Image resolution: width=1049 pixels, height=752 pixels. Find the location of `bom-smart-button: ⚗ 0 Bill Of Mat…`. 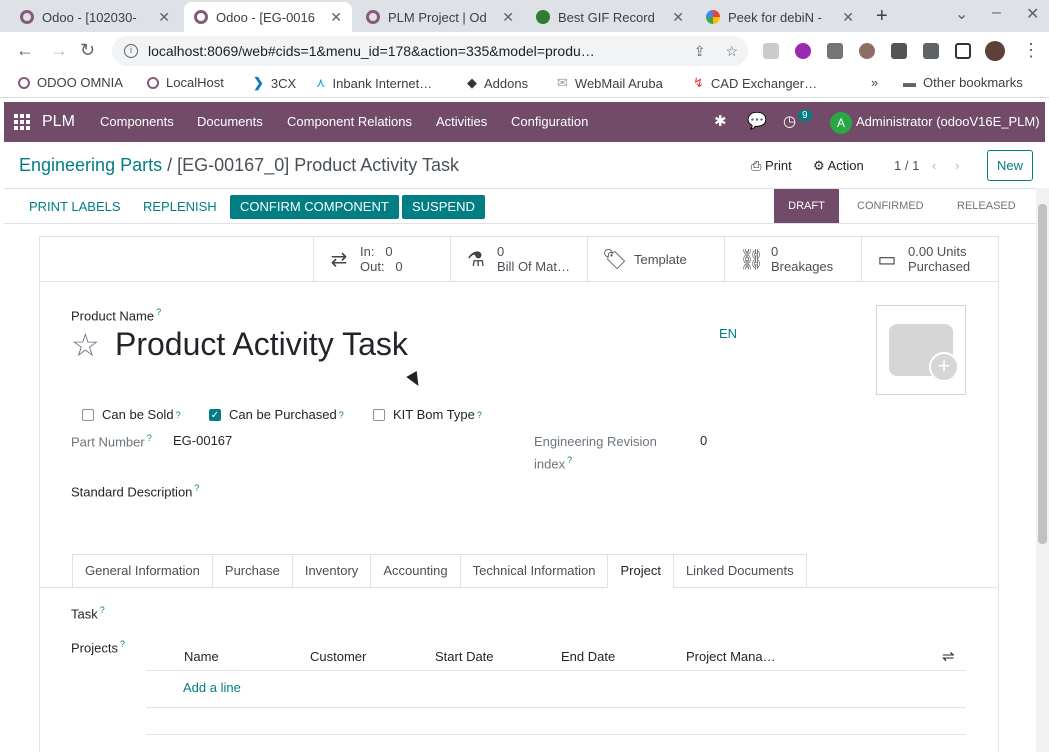

bom-smart-button: ⚗ 0 Bill Of Mat… is located at coordinates (519, 259).